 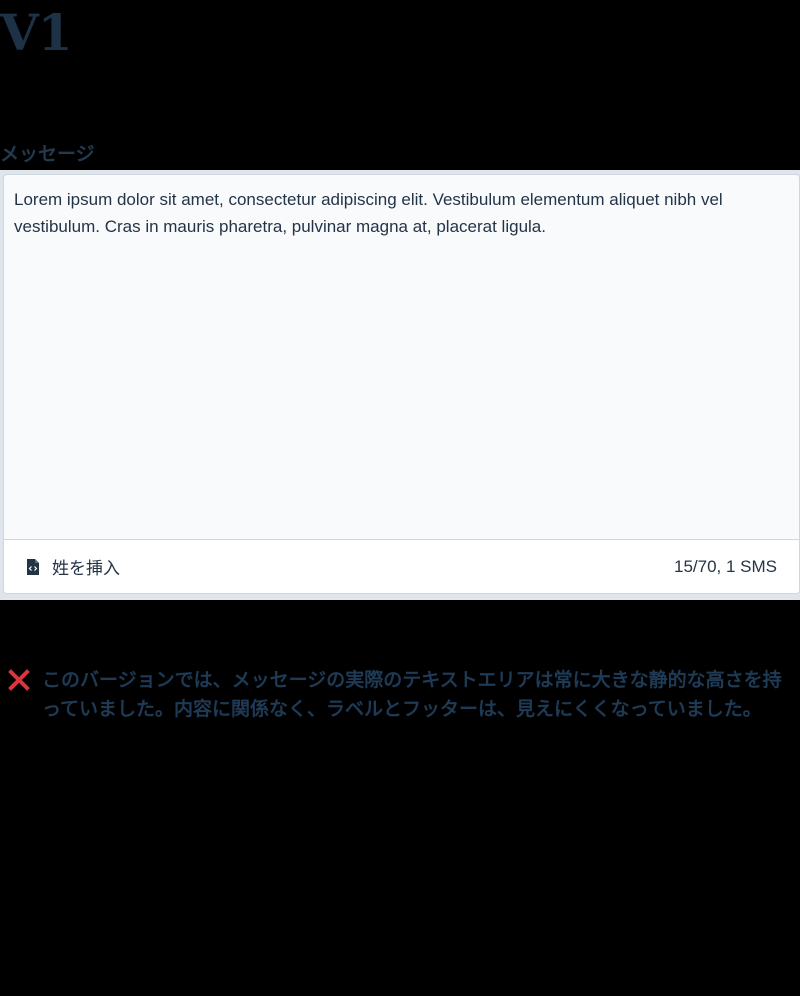 I want to click on character-counter: 15/70, 1 SMS, so click(x=725, y=566).